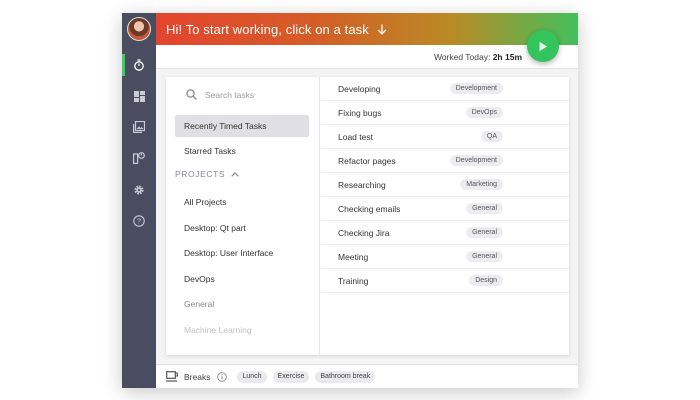 The width and height of the screenshot is (700, 400). What do you see at coordinates (445, 233) in the screenshot?
I see `task-row: Checking Jira General` at bounding box center [445, 233].